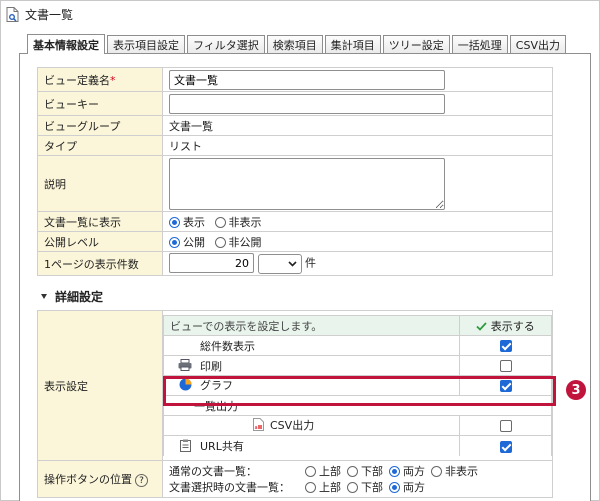  Describe the element at coordinates (357, 346) in the screenshot. I see `list-item-total-count: 総件数表示` at that location.